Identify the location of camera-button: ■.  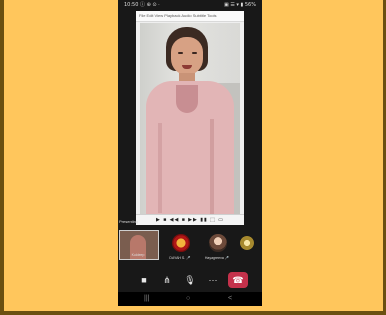
(144, 280).